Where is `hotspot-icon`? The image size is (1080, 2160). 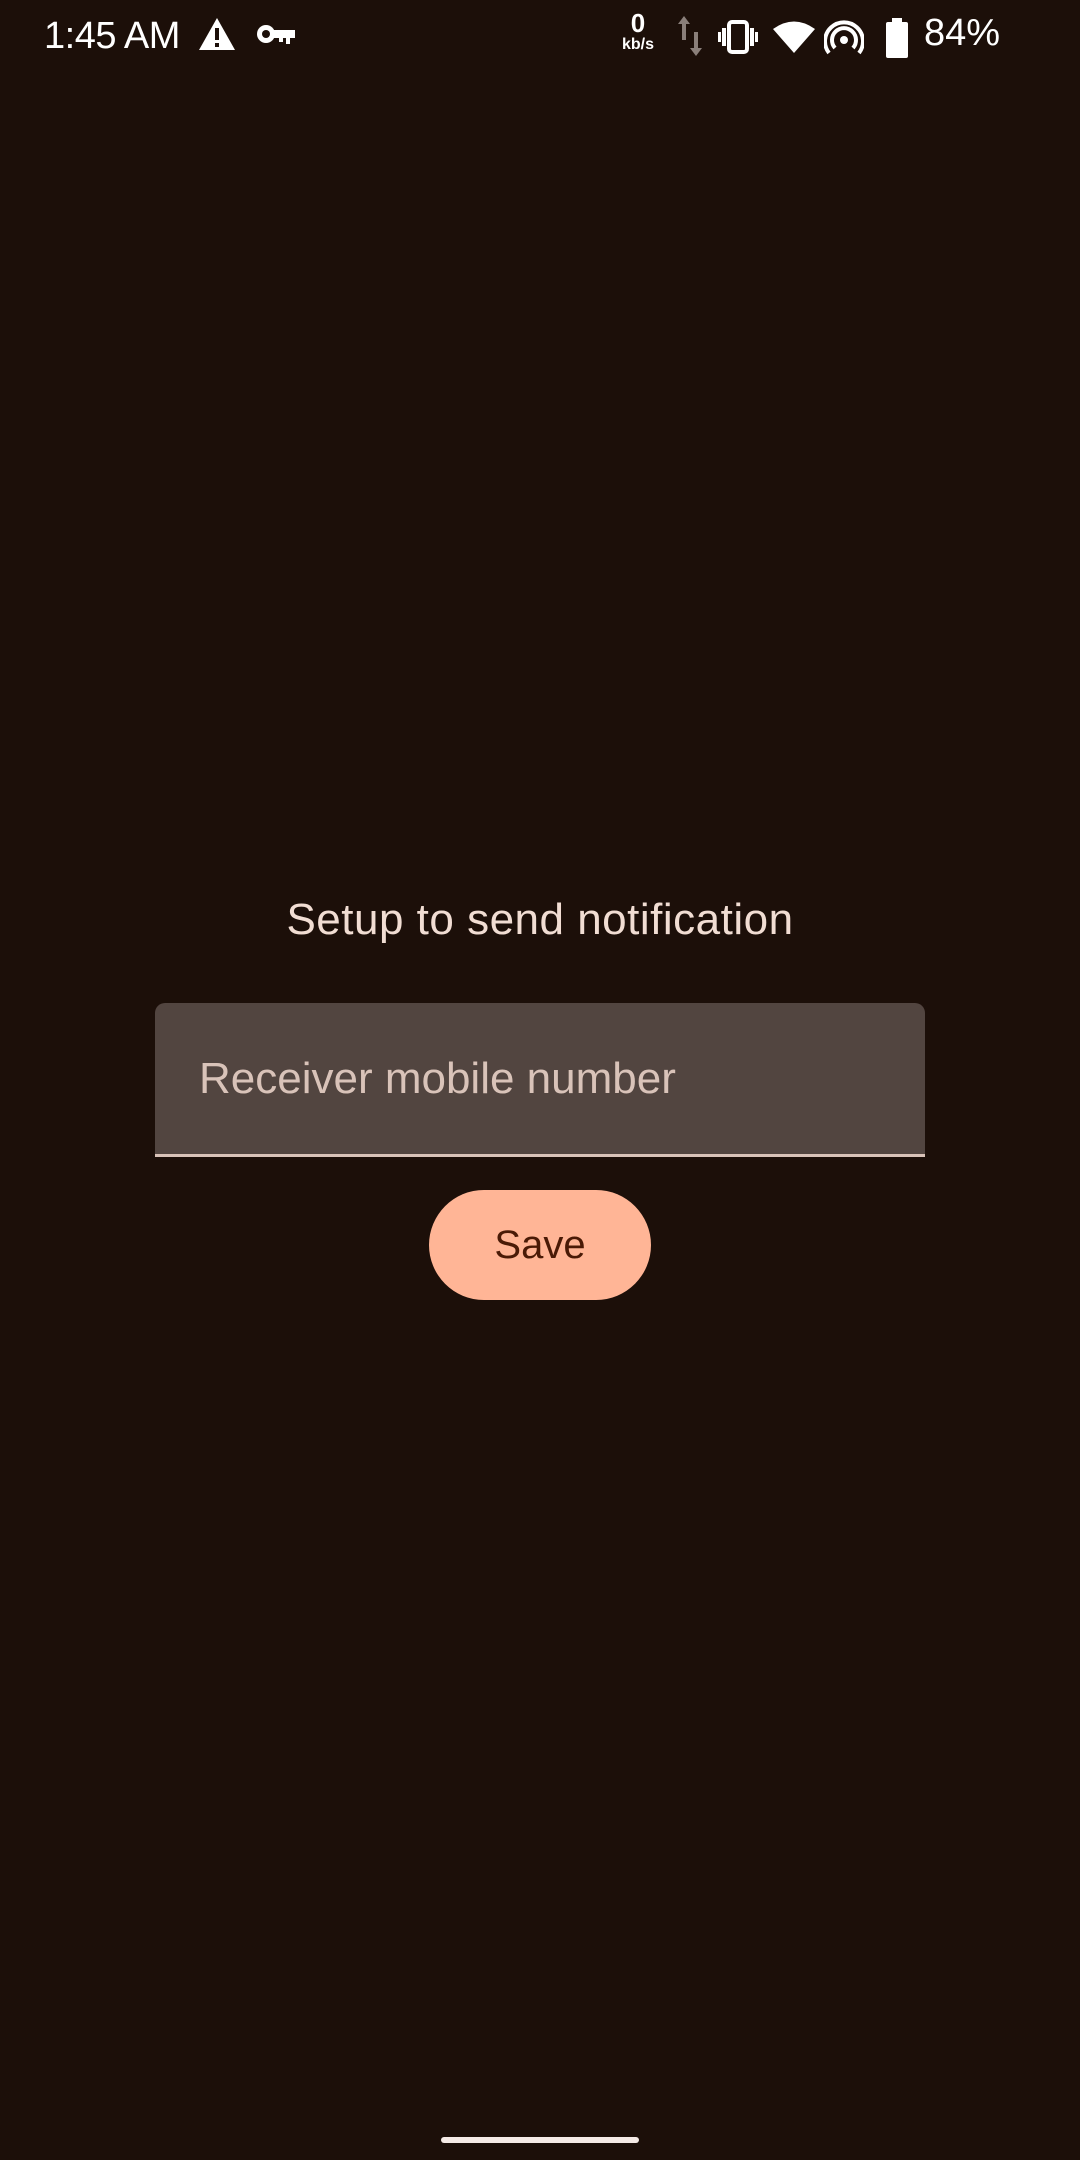 hotspot-icon is located at coordinates (844, 40).